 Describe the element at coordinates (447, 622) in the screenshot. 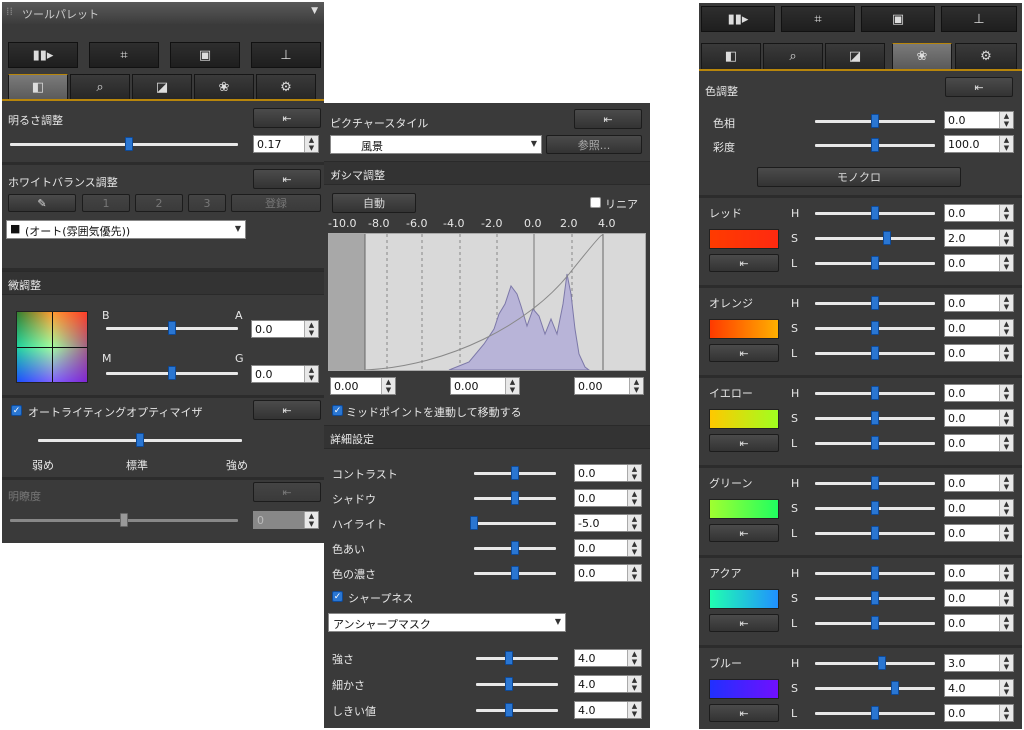

I see `sharpness-mode-select: アンシャープマスク ▼` at that location.